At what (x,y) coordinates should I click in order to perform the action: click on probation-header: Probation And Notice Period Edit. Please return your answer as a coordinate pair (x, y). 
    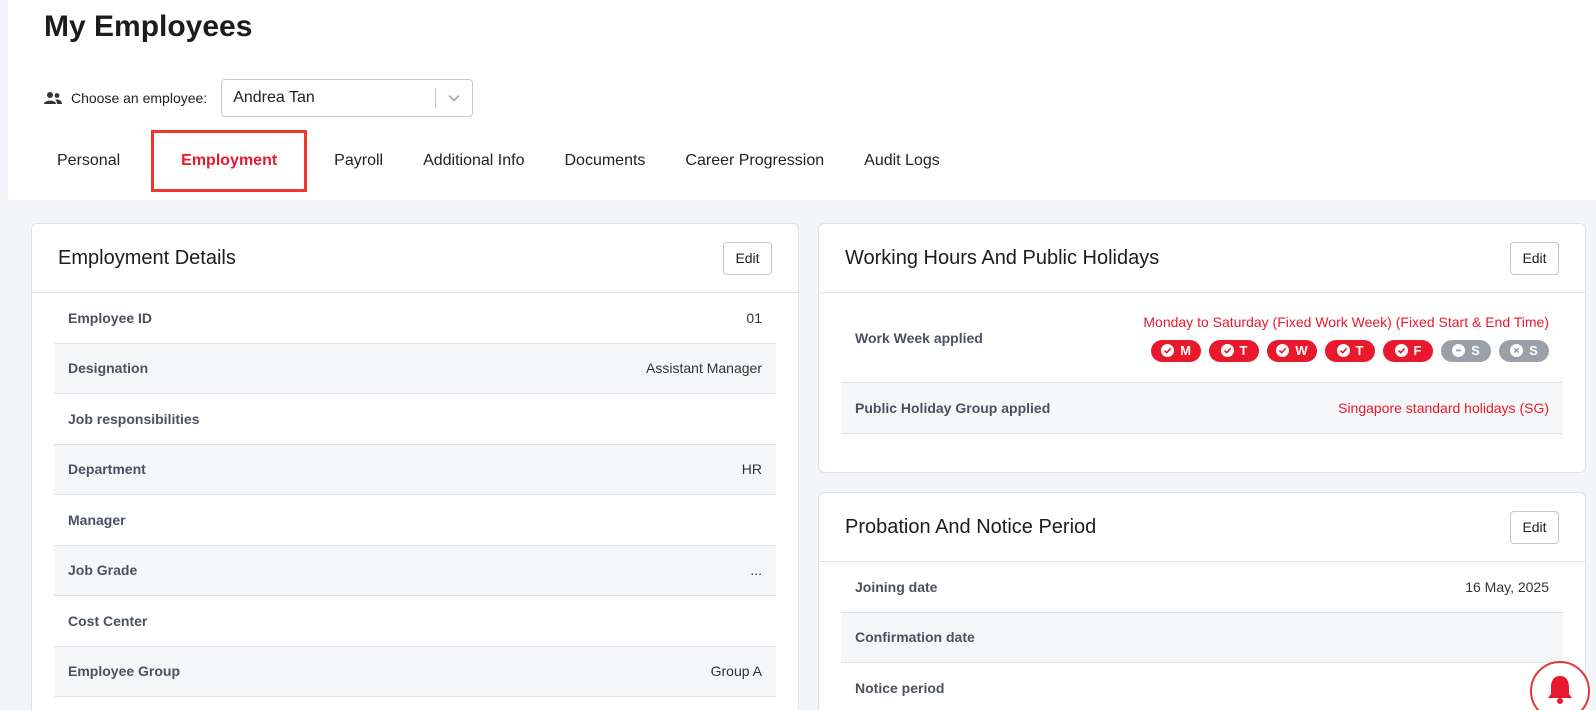
    Looking at the image, I should click on (1202, 527).